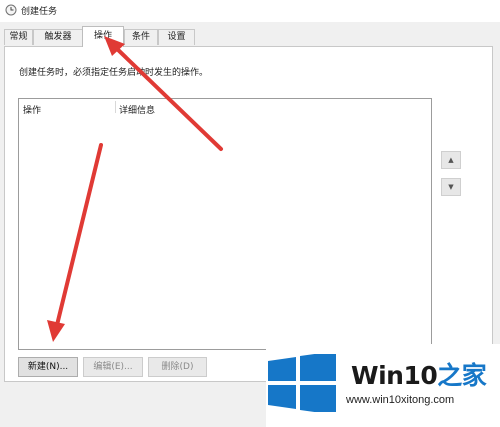 The height and width of the screenshot is (427, 500). What do you see at coordinates (103, 36) in the screenshot?
I see `tab-actions: 操作` at bounding box center [103, 36].